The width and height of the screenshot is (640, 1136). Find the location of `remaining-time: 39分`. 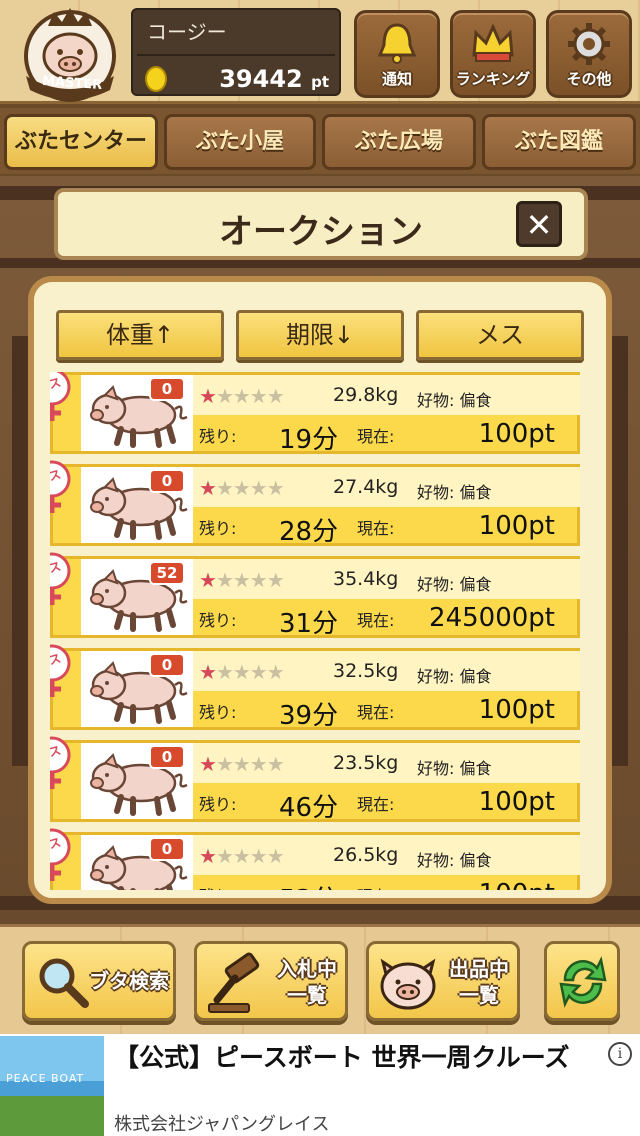

remaining-time: 39分 is located at coordinates (309, 716).